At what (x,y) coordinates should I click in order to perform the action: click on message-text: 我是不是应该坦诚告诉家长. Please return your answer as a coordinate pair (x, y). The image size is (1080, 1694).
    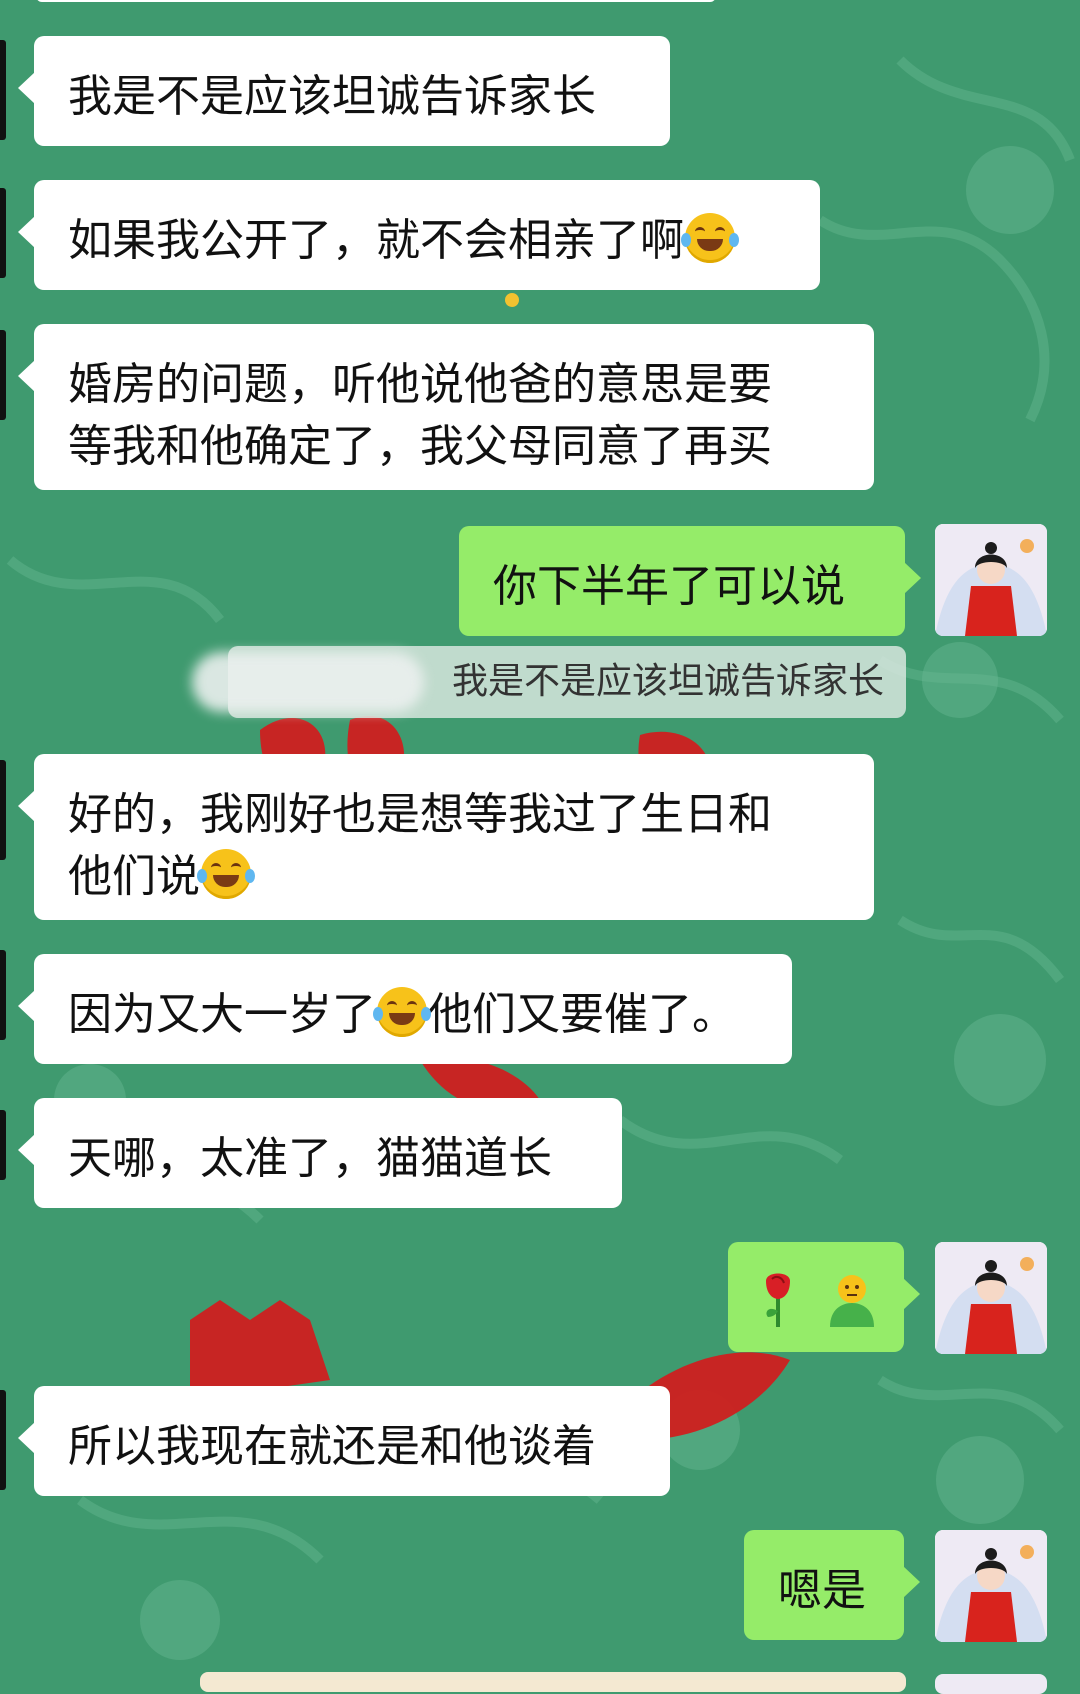
    Looking at the image, I should click on (332, 96).